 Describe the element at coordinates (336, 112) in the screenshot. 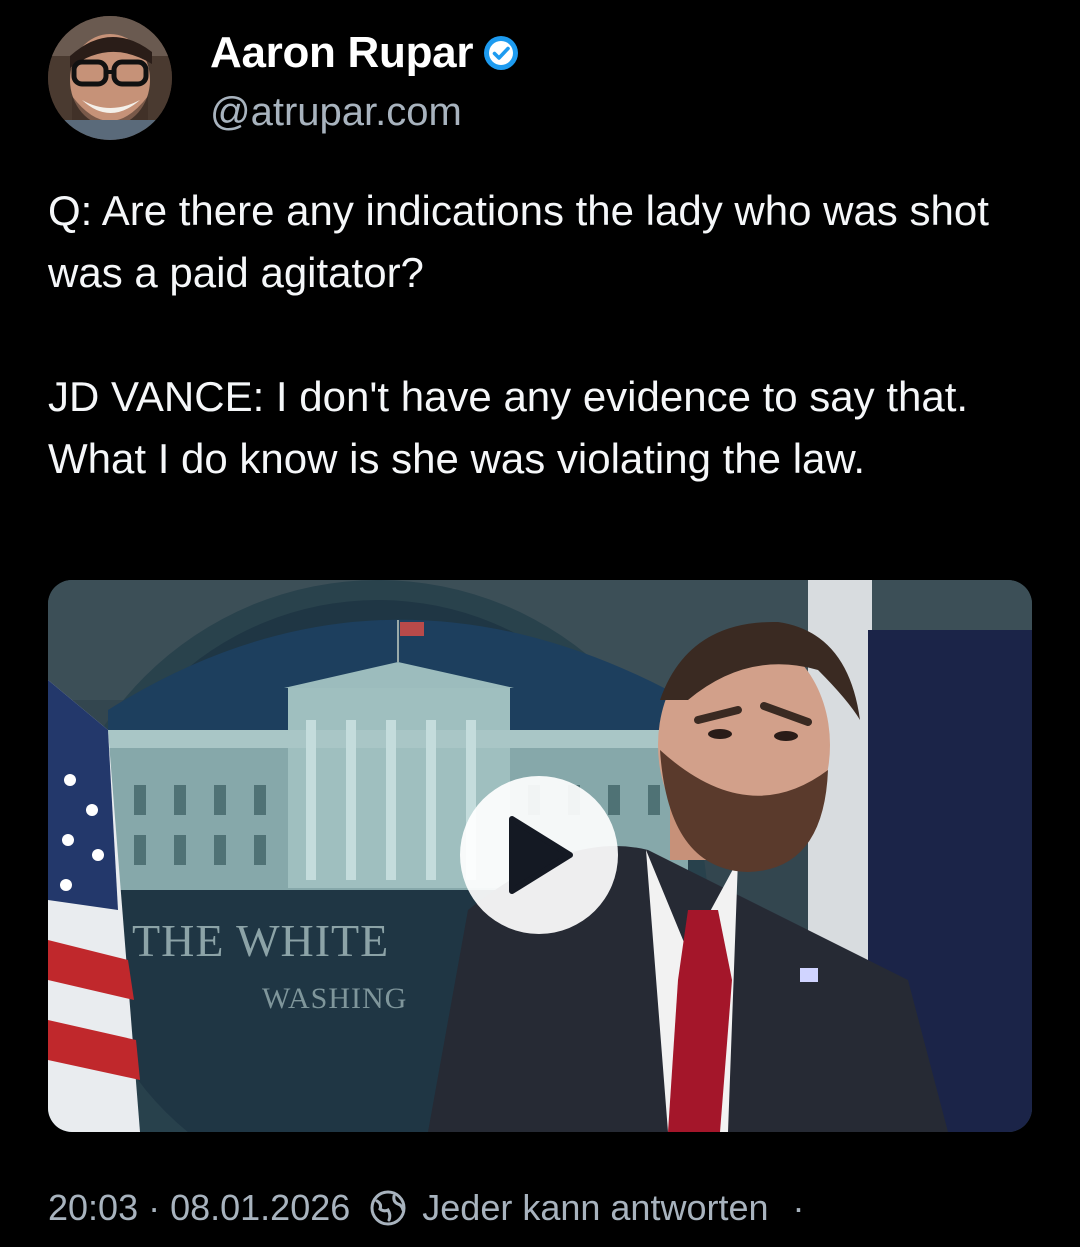

I see `handle: @atrupar.com` at that location.